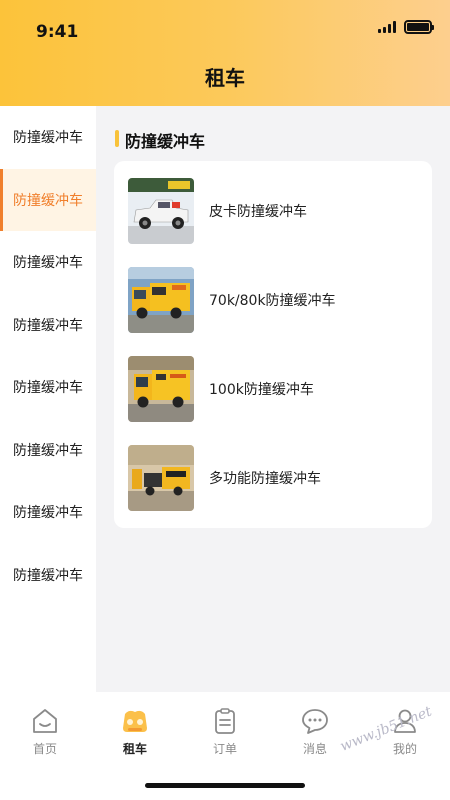  I want to click on pickup-truck-image, so click(161, 211).